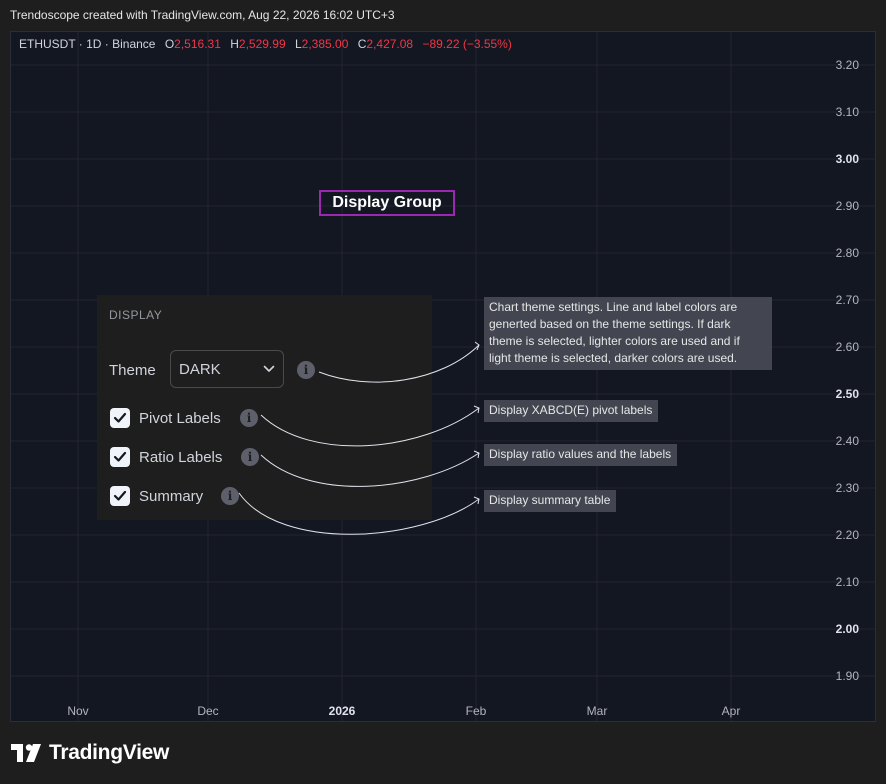 This screenshot has width=886, height=784. What do you see at coordinates (325, 44) in the screenshot?
I see `low-value: 2,385.00` at bounding box center [325, 44].